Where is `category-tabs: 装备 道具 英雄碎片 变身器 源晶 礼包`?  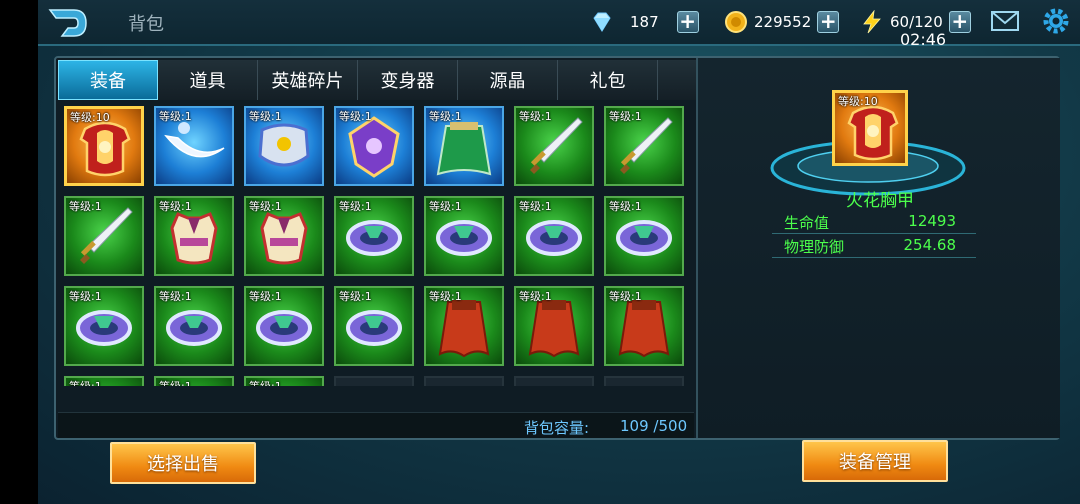
category-tabs: 装备 道具 英雄碎片 变身器 源晶 礼包 is located at coordinates (377, 80).